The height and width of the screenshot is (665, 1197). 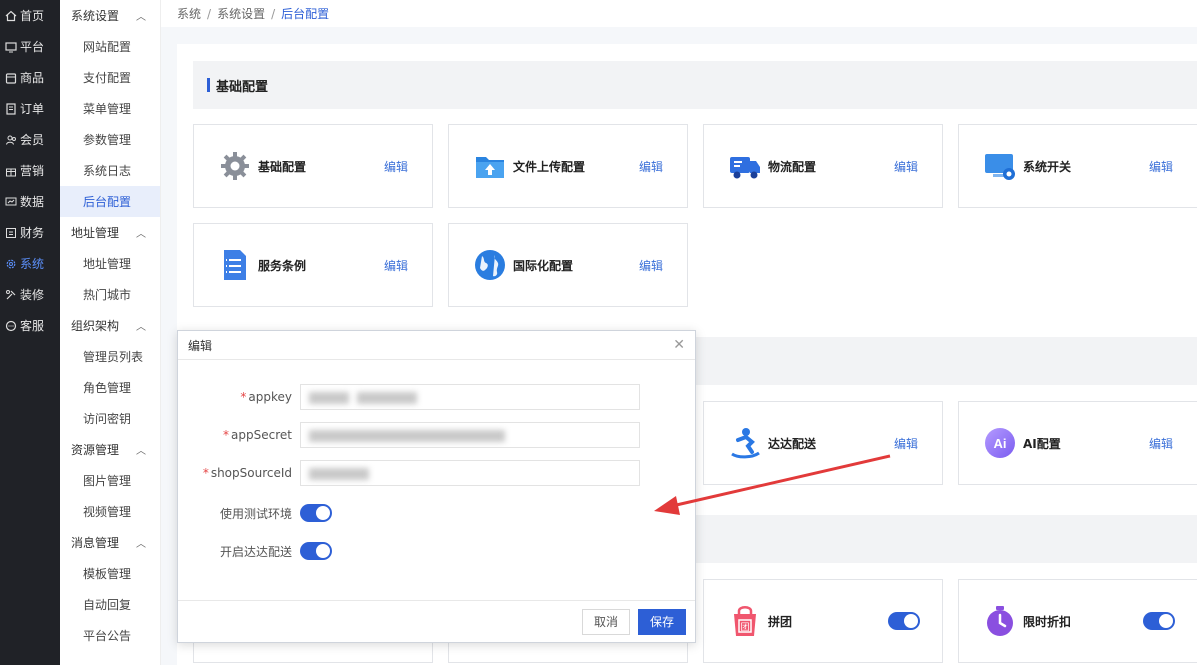 I want to click on svg-text: Ai, so click(x=1000, y=443).